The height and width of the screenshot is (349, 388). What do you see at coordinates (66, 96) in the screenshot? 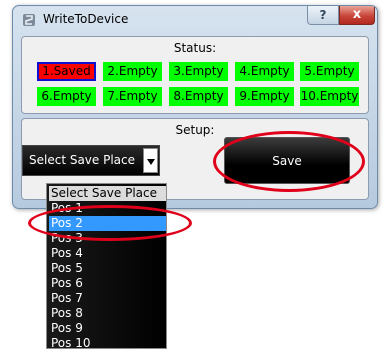
I see `status-slot-6: 6.Empty` at bounding box center [66, 96].